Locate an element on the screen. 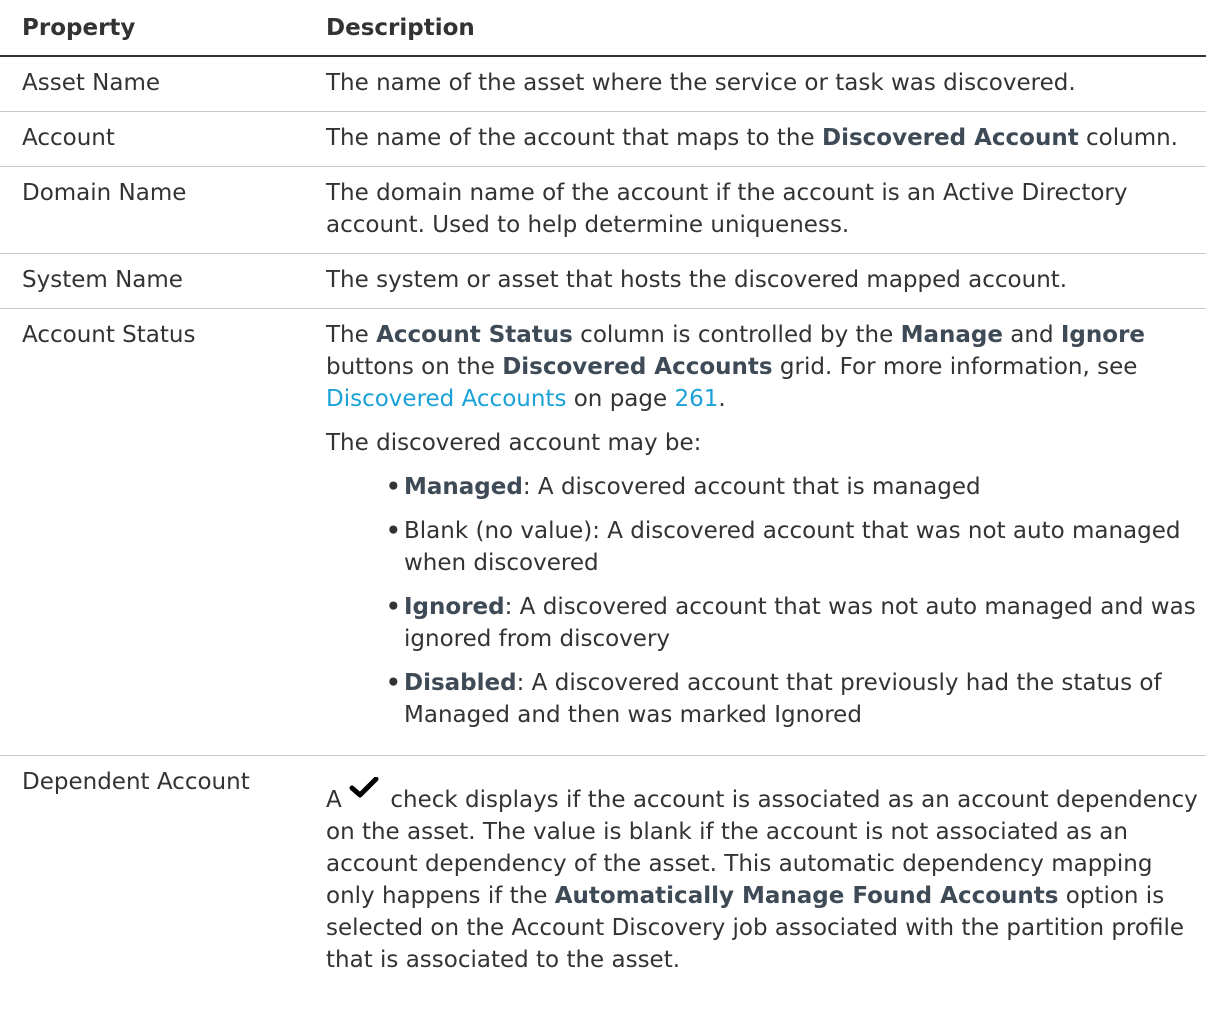  property-cell: System Name is located at coordinates (153, 281).